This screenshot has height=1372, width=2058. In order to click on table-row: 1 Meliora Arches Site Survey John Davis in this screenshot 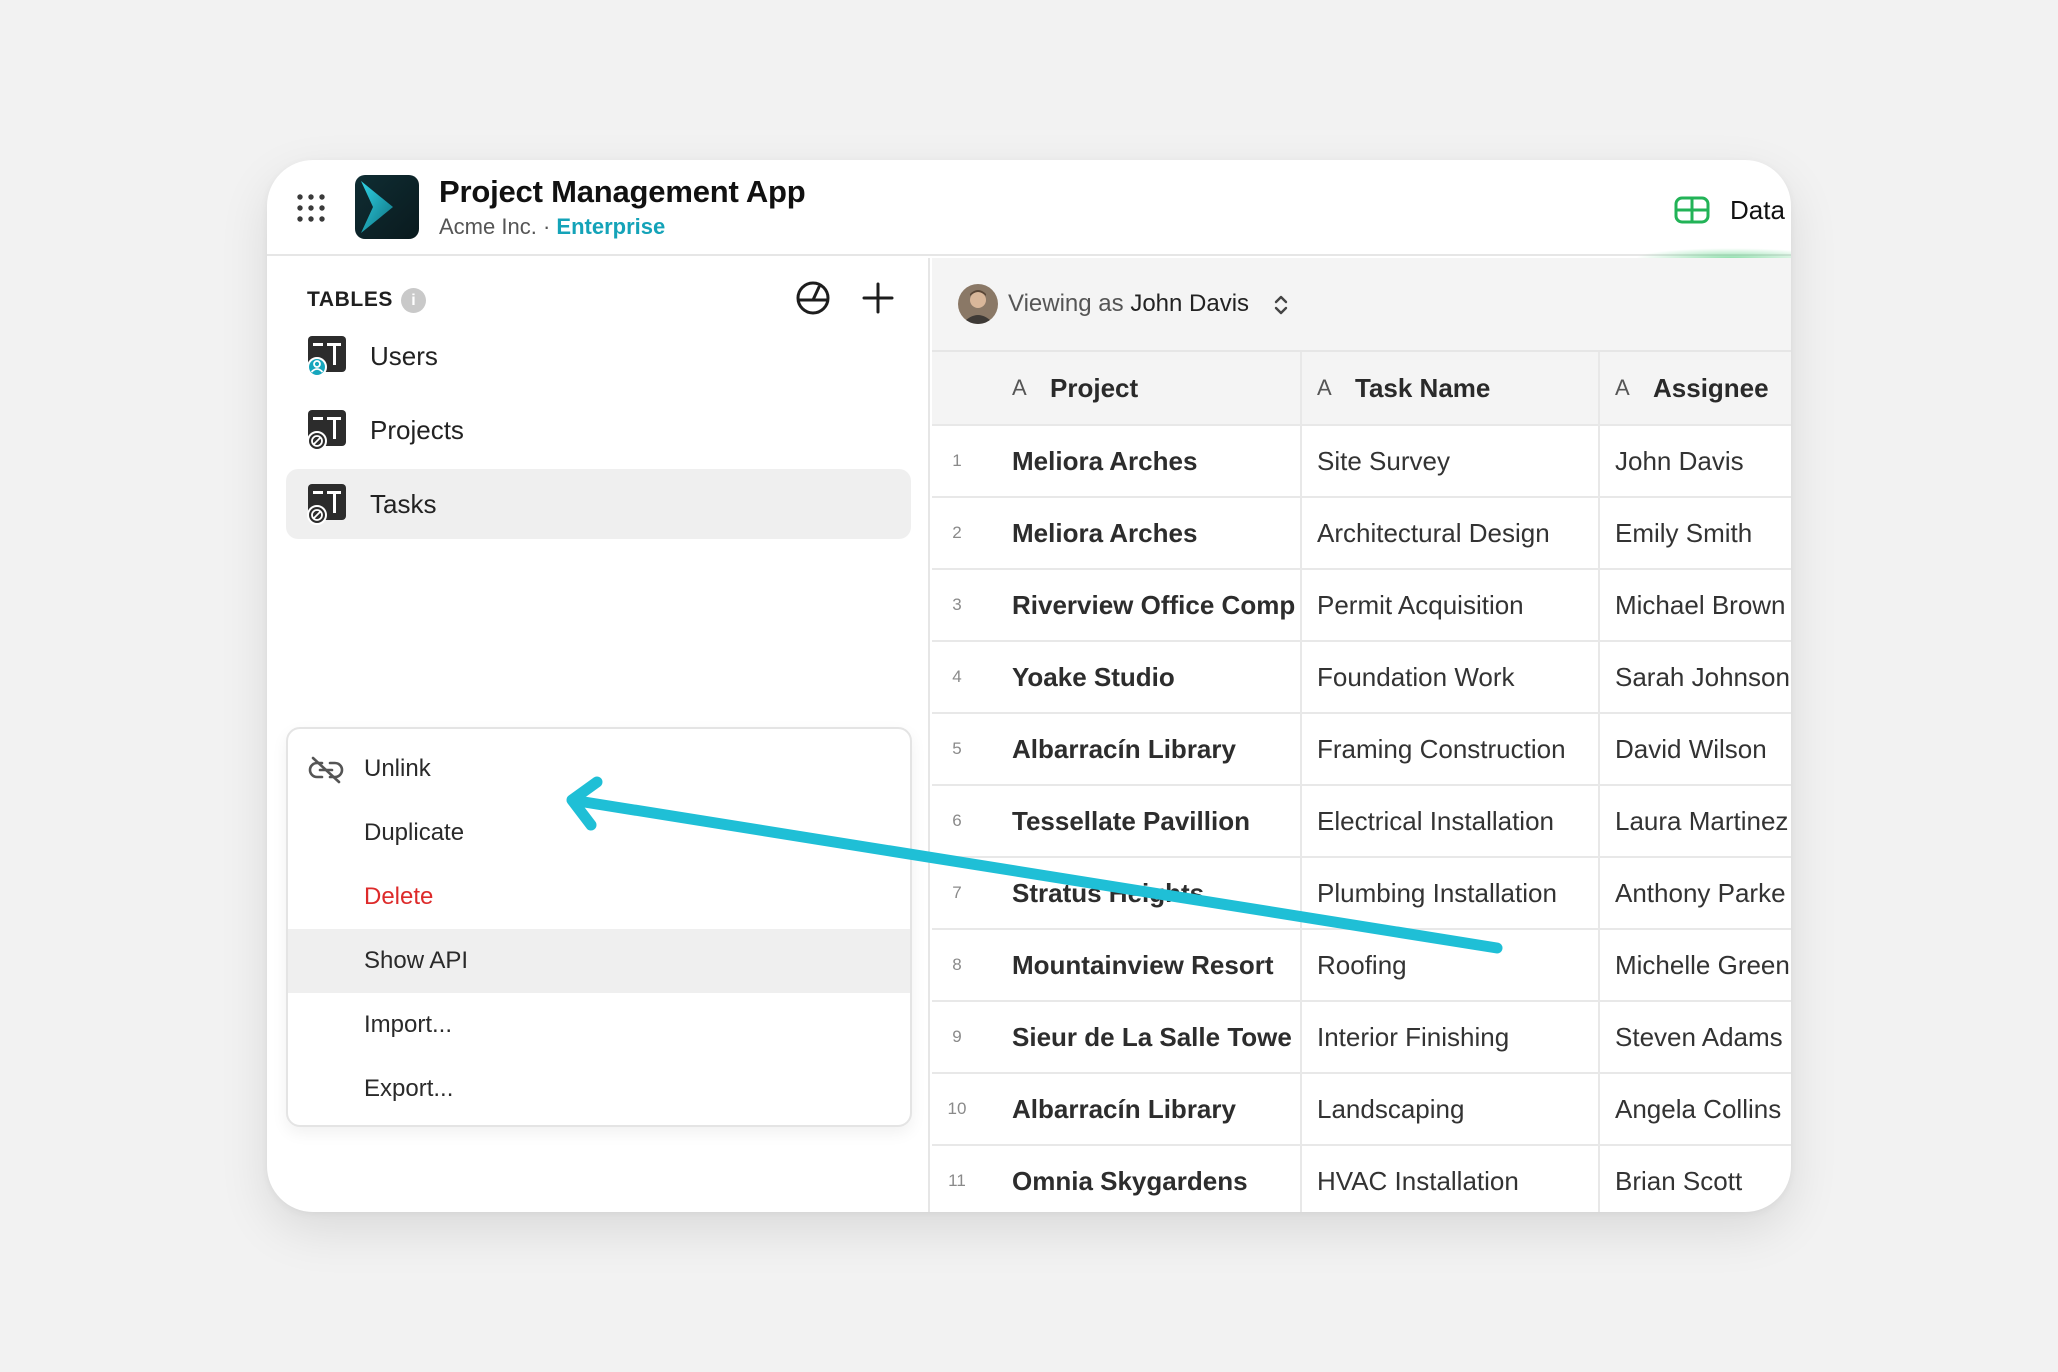, I will do `click(1361, 462)`.